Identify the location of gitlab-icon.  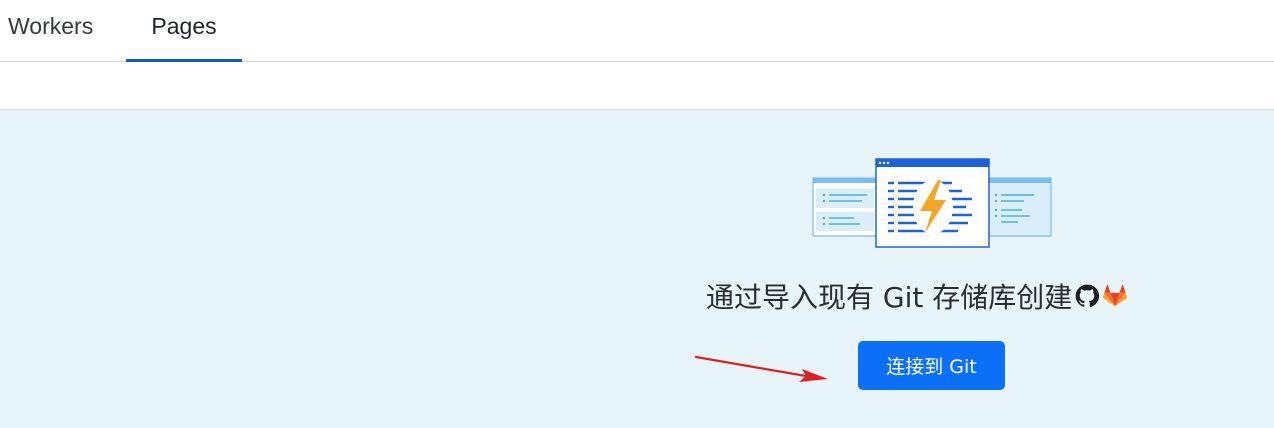
(1115, 295).